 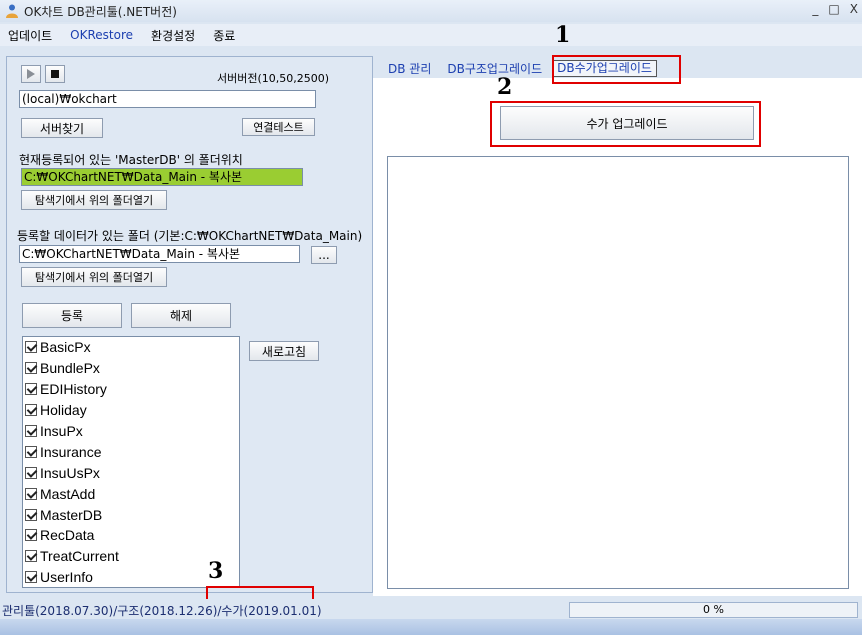 What do you see at coordinates (409, 68) in the screenshot?
I see `tab-db-manage: DB 관리` at bounding box center [409, 68].